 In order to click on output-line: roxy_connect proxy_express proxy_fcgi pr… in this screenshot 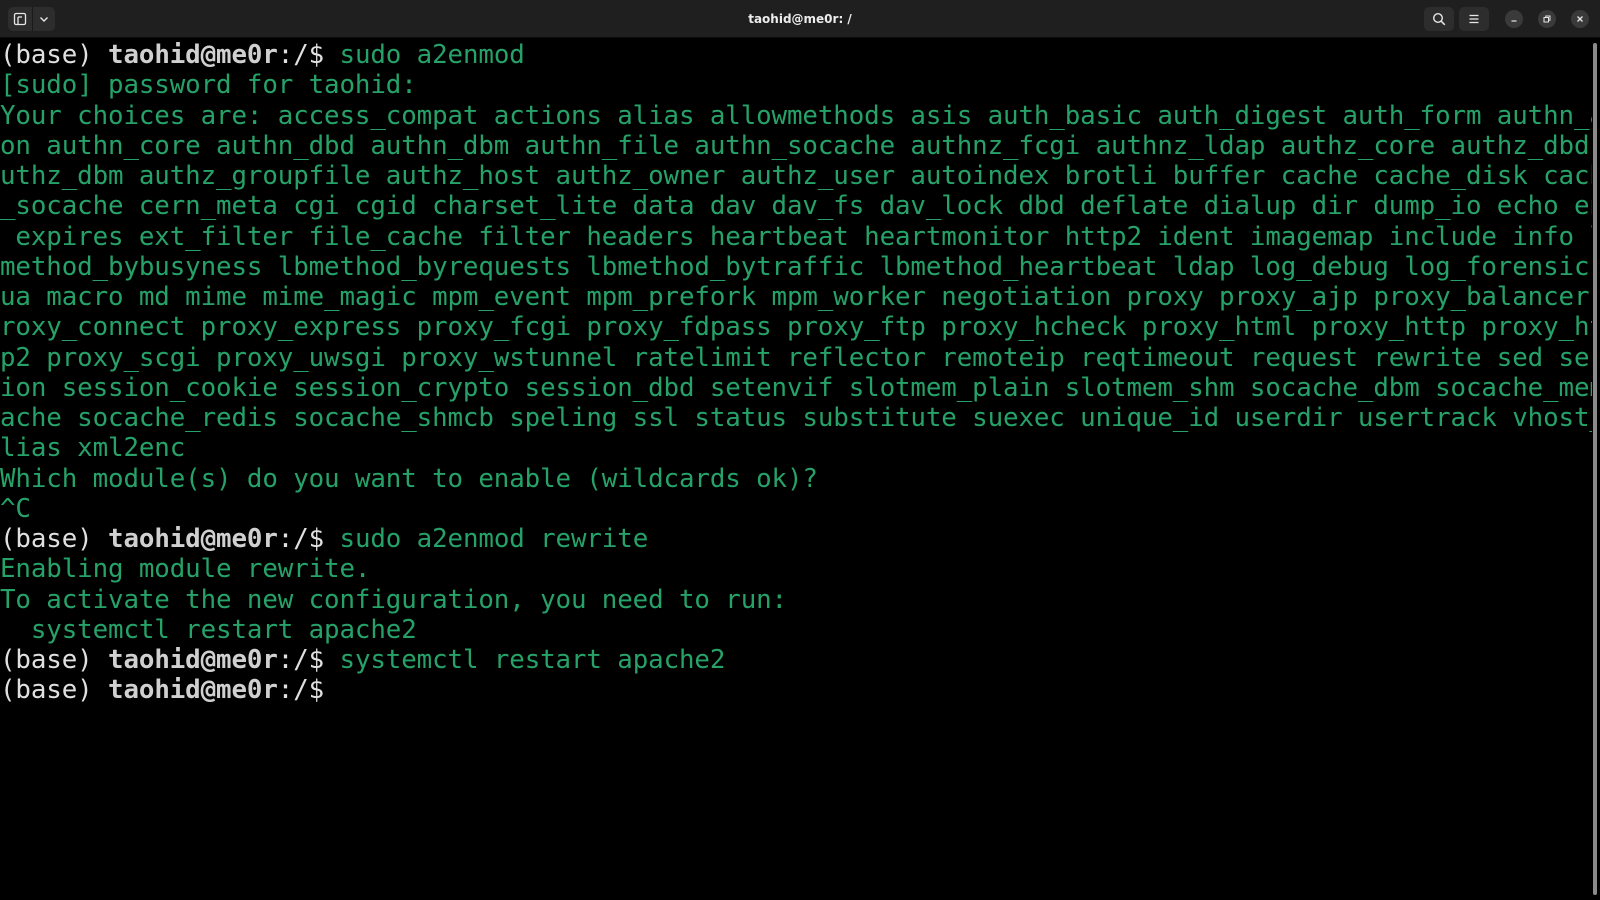, I will do `click(796, 327)`.